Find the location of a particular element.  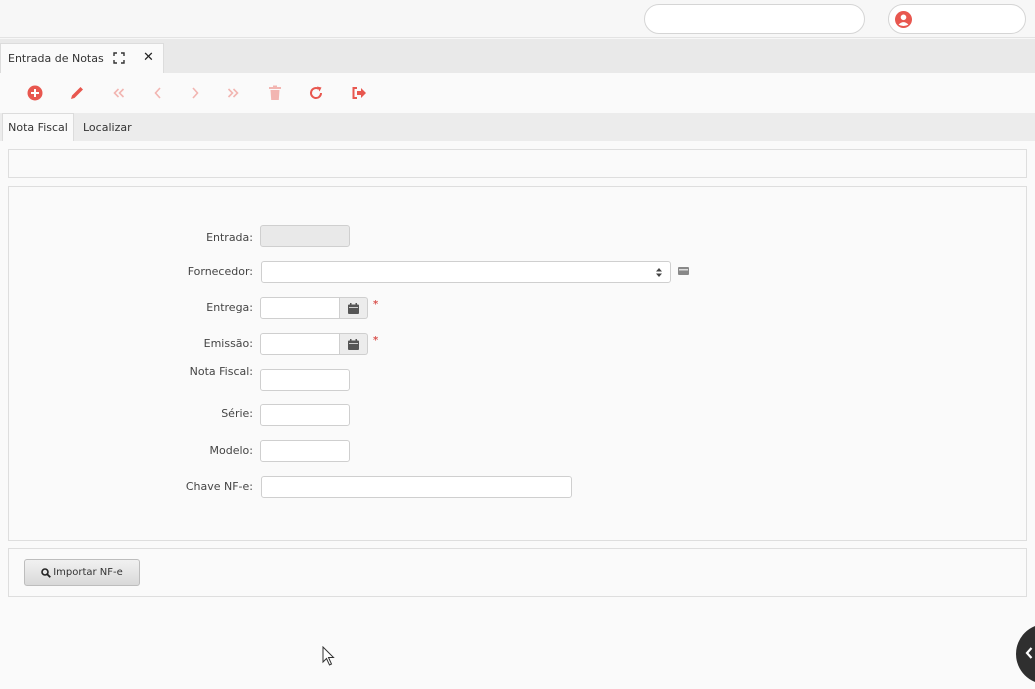

mouse-cursor-icon is located at coordinates (328, 656).